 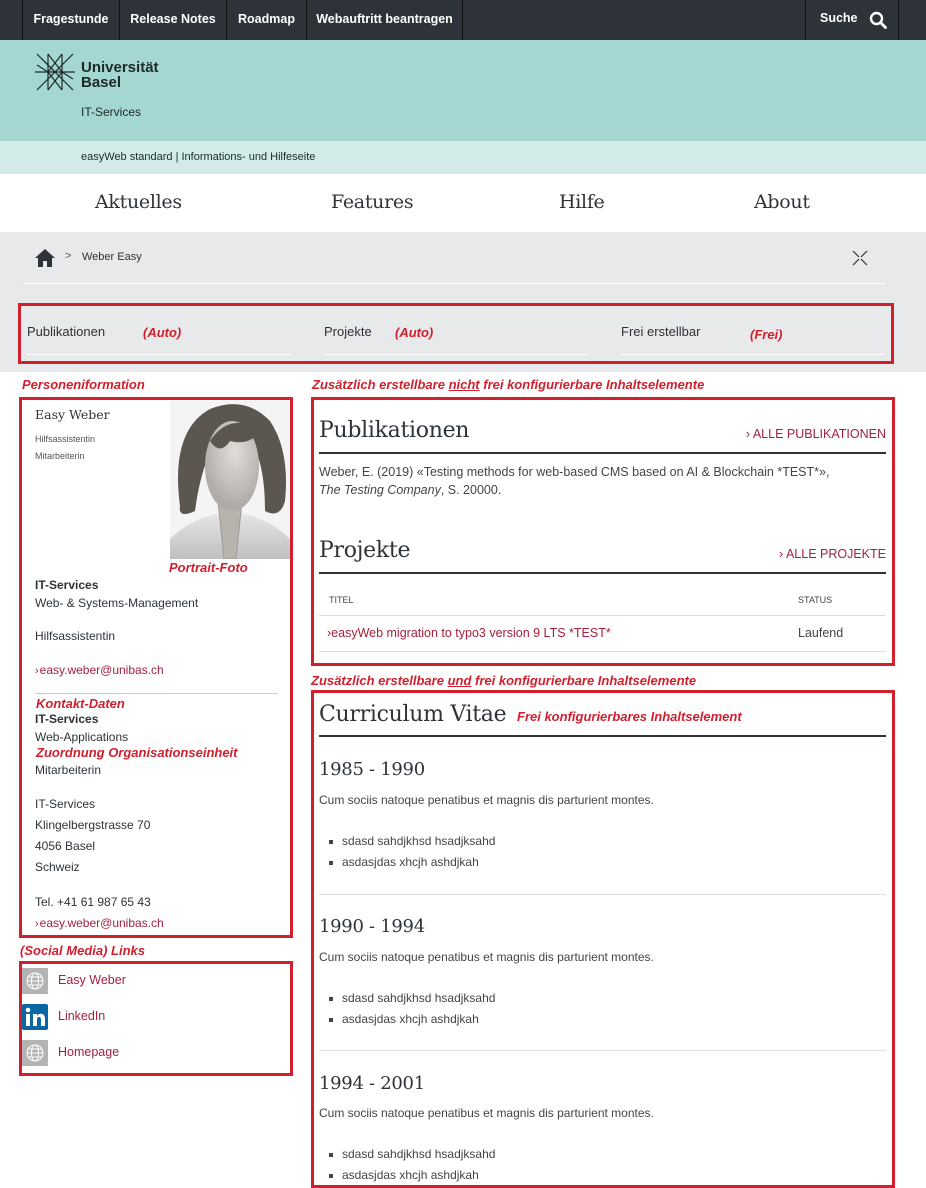 I want to click on expand-icon, so click(x=860, y=258).